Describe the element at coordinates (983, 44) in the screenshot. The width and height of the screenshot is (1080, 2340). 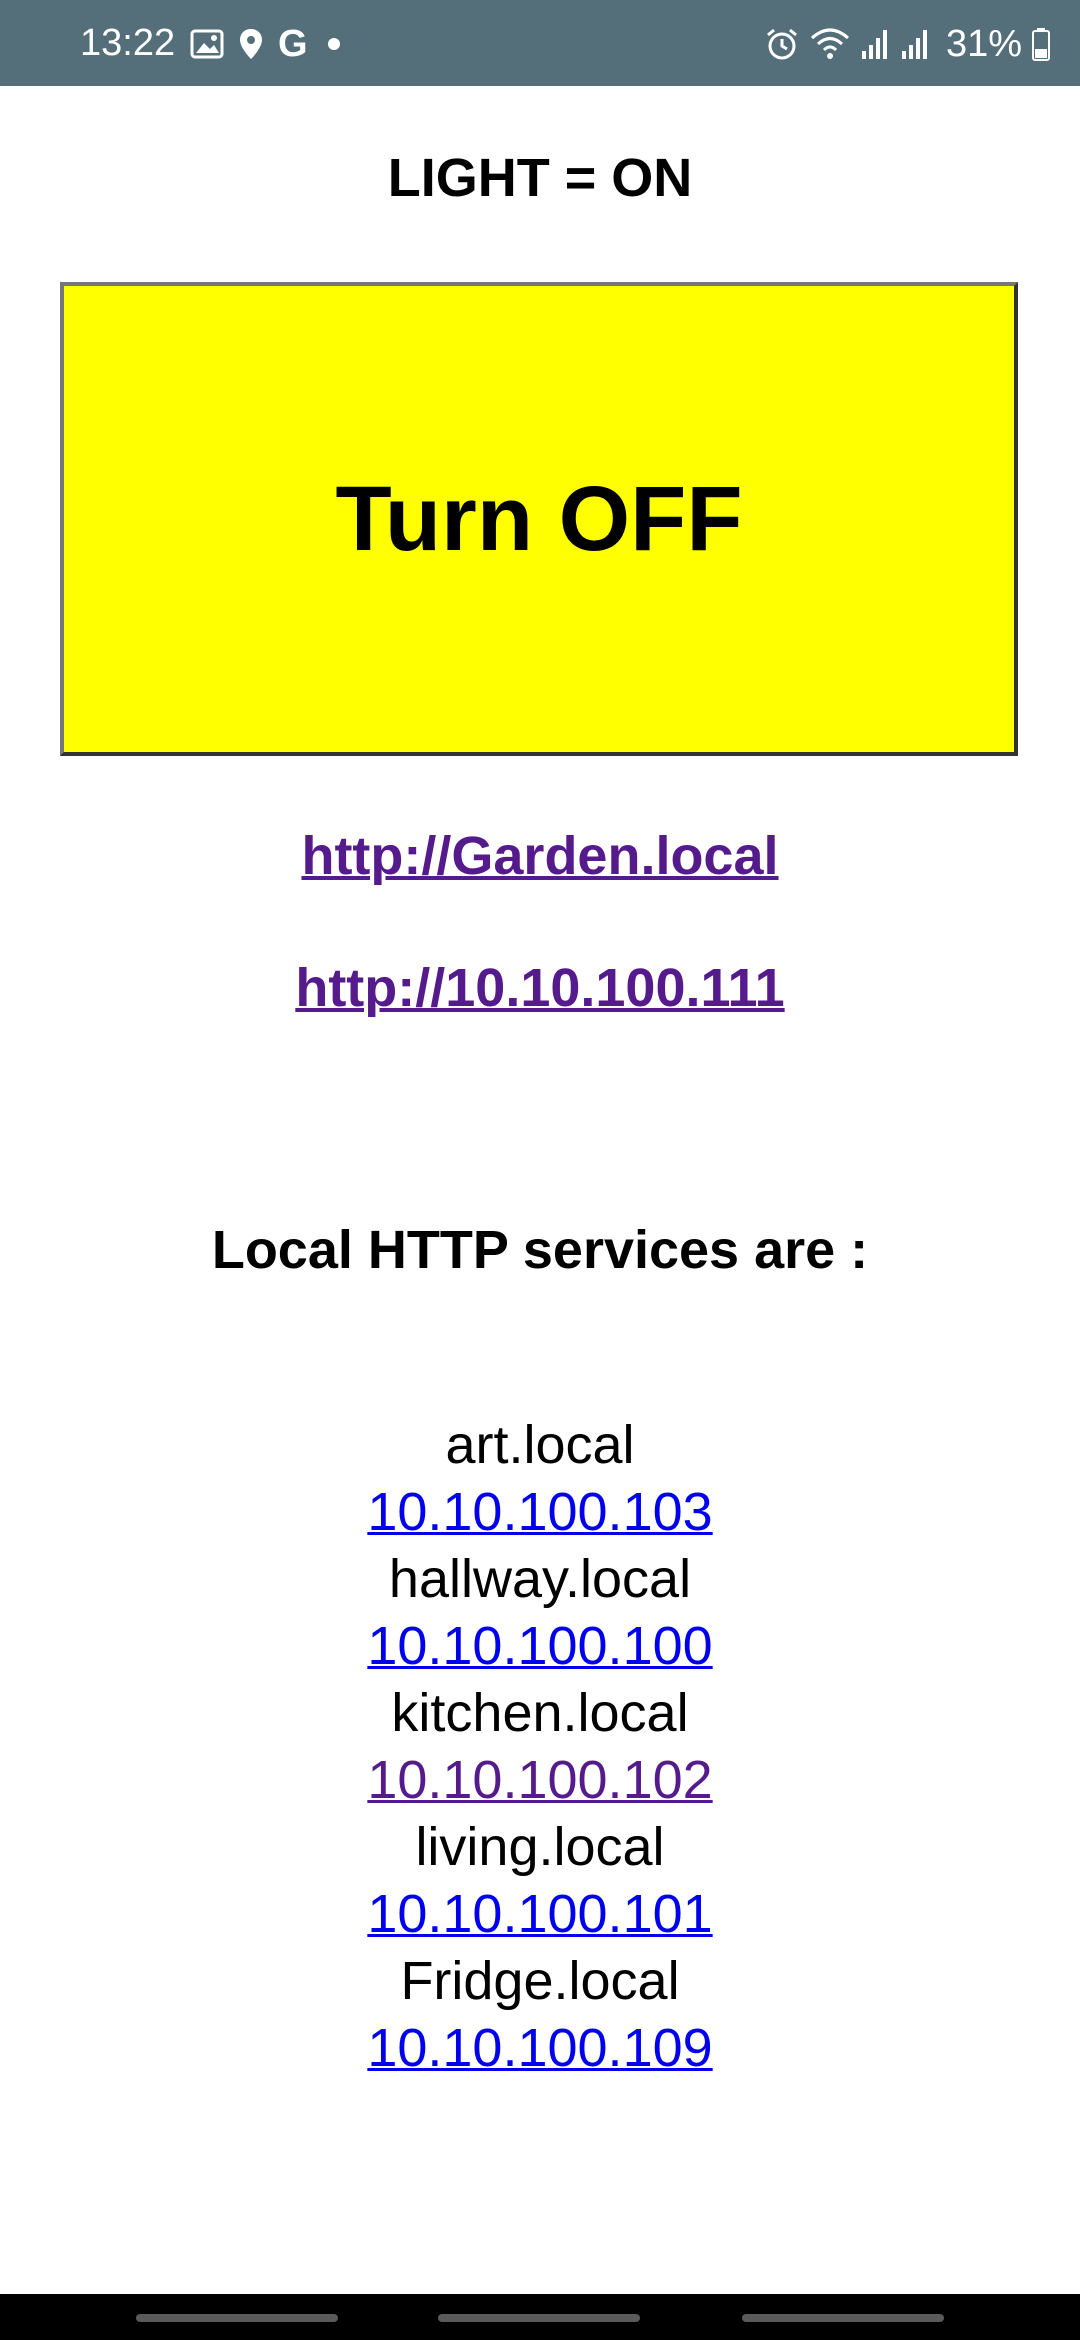
I see `battery-percent: 31%` at that location.